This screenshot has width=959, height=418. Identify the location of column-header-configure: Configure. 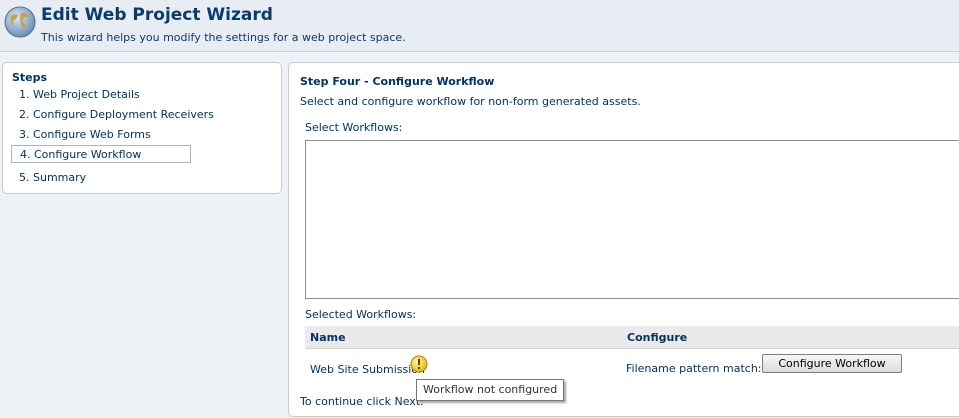
(657, 337).